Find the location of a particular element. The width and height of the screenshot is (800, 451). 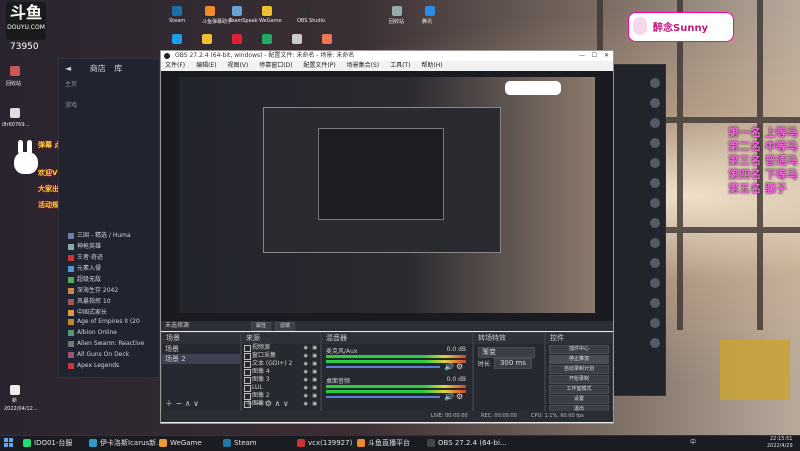

clock-time: 22:15:51 is located at coordinates (781, 439).